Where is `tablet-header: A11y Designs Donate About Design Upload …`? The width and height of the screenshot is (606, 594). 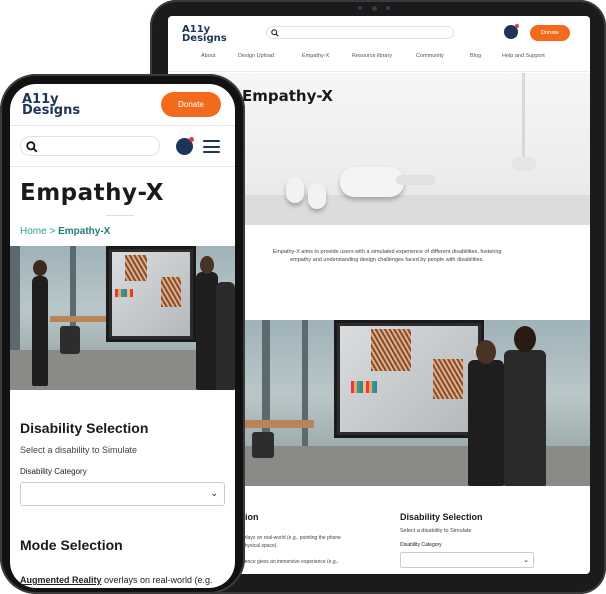
tablet-header: A11y Designs Donate About Design Upload … is located at coordinates (379, 44).